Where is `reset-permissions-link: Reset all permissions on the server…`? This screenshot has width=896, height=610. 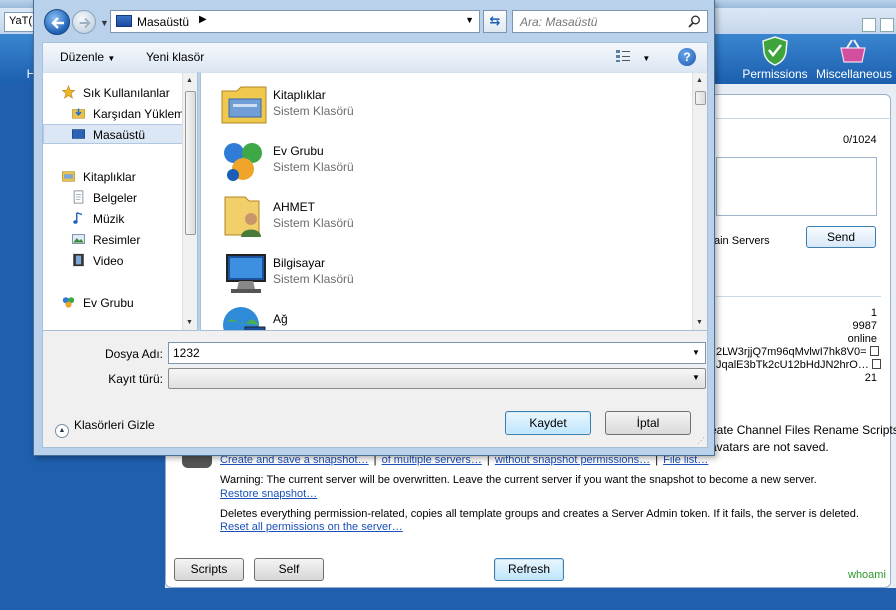 reset-permissions-link: Reset all permissions on the server… is located at coordinates (311, 527).